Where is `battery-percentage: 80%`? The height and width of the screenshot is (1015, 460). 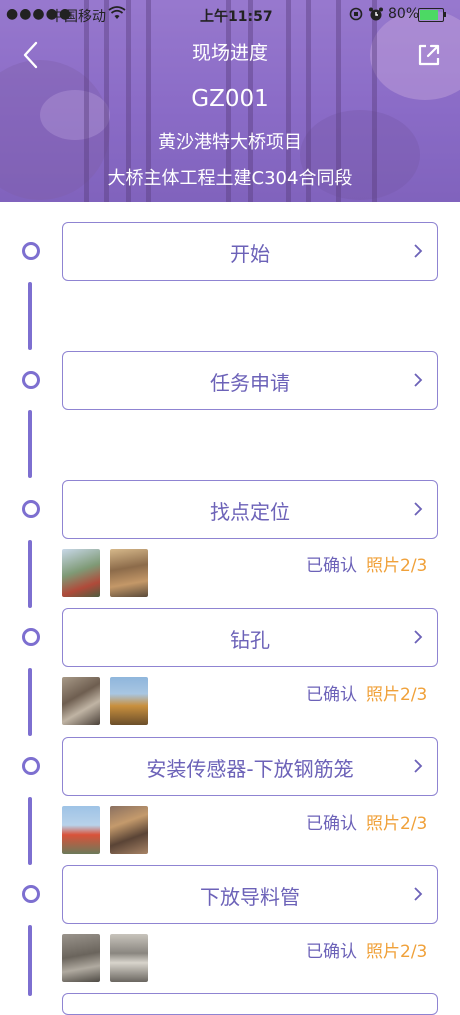
battery-percentage: 80% is located at coordinates (404, 14).